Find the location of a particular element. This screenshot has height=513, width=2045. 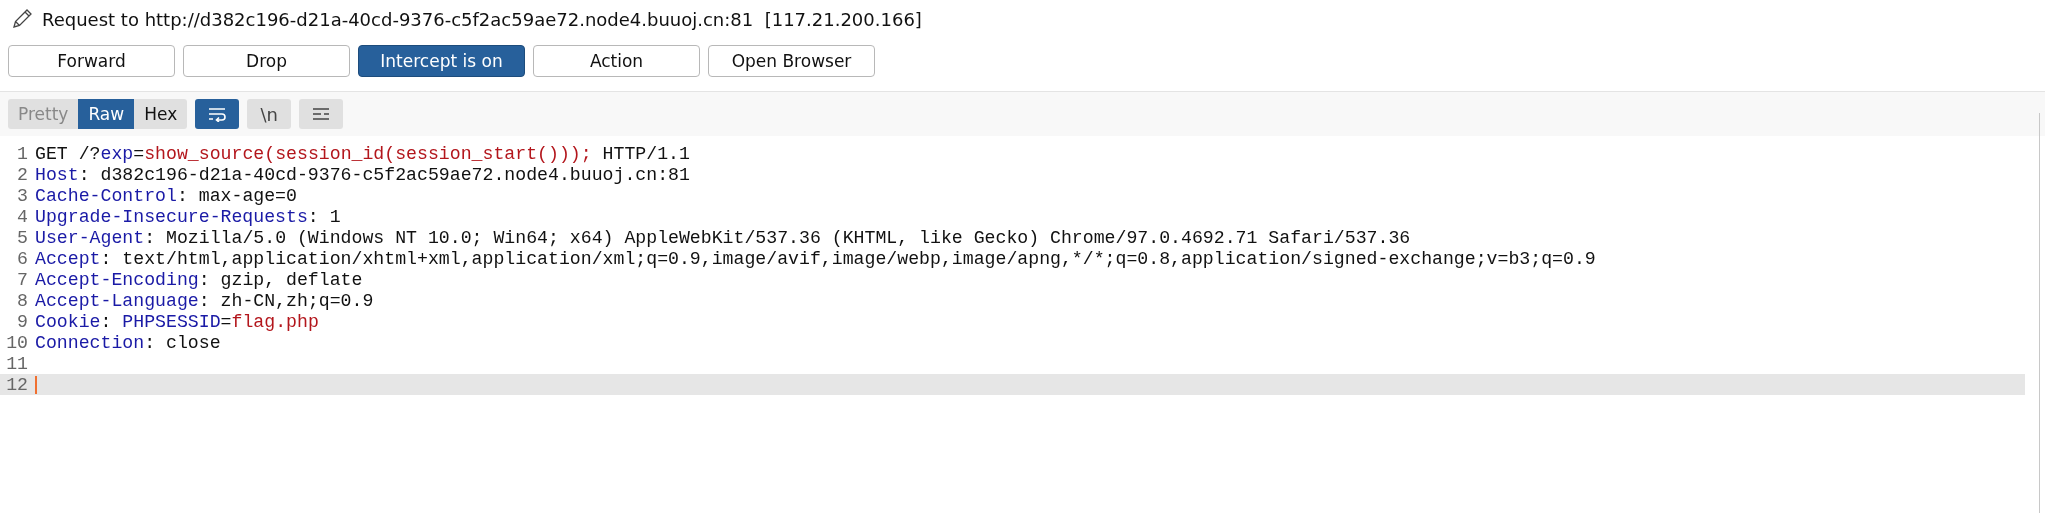

code-line: Upgrade-Insecure-Requests: 1 is located at coordinates (188, 216).